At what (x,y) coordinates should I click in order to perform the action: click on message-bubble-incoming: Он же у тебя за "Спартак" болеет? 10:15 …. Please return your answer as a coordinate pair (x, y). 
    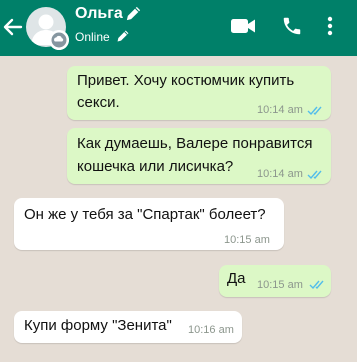
    Looking at the image, I should click on (149, 224).